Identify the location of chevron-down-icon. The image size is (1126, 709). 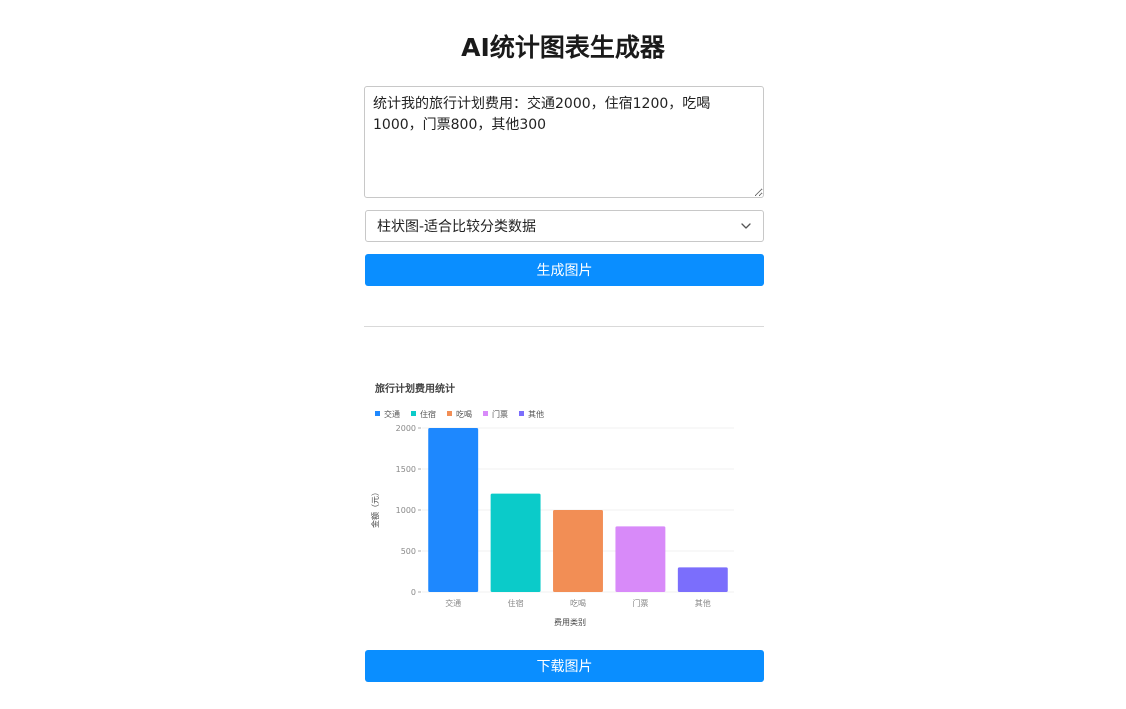
(746, 226).